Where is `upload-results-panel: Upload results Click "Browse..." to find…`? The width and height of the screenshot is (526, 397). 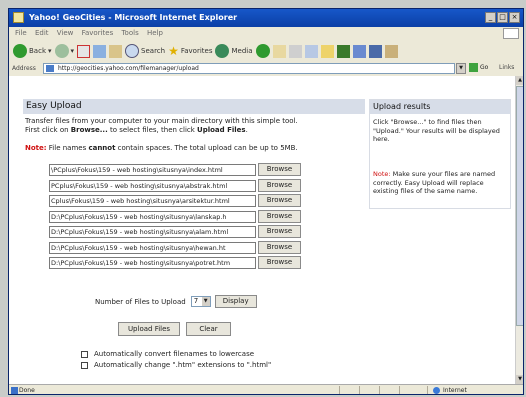 upload-results-panel: Upload results Click "Browse..." to find… is located at coordinates (440, 154).